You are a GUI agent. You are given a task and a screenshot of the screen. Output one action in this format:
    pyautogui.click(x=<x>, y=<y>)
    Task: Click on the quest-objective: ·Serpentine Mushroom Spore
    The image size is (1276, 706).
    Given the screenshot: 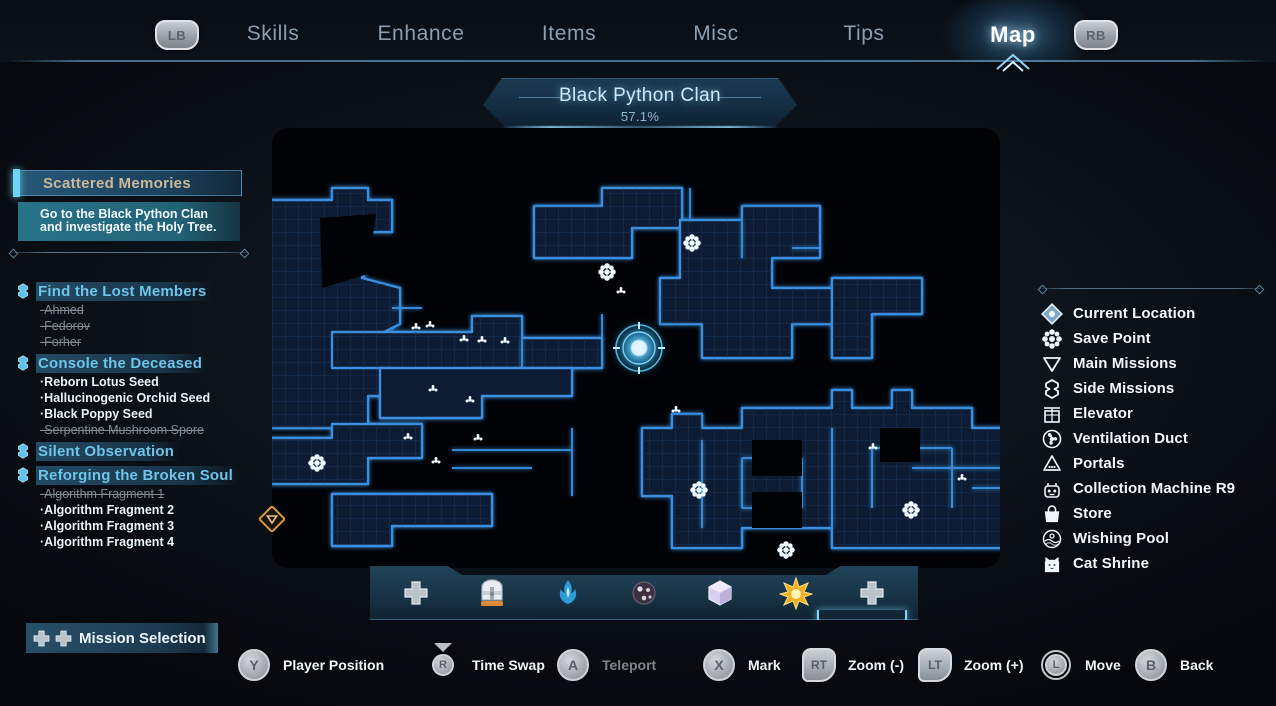 What is the action you would take?
    pyautogui.click(x=122, y=430)
    